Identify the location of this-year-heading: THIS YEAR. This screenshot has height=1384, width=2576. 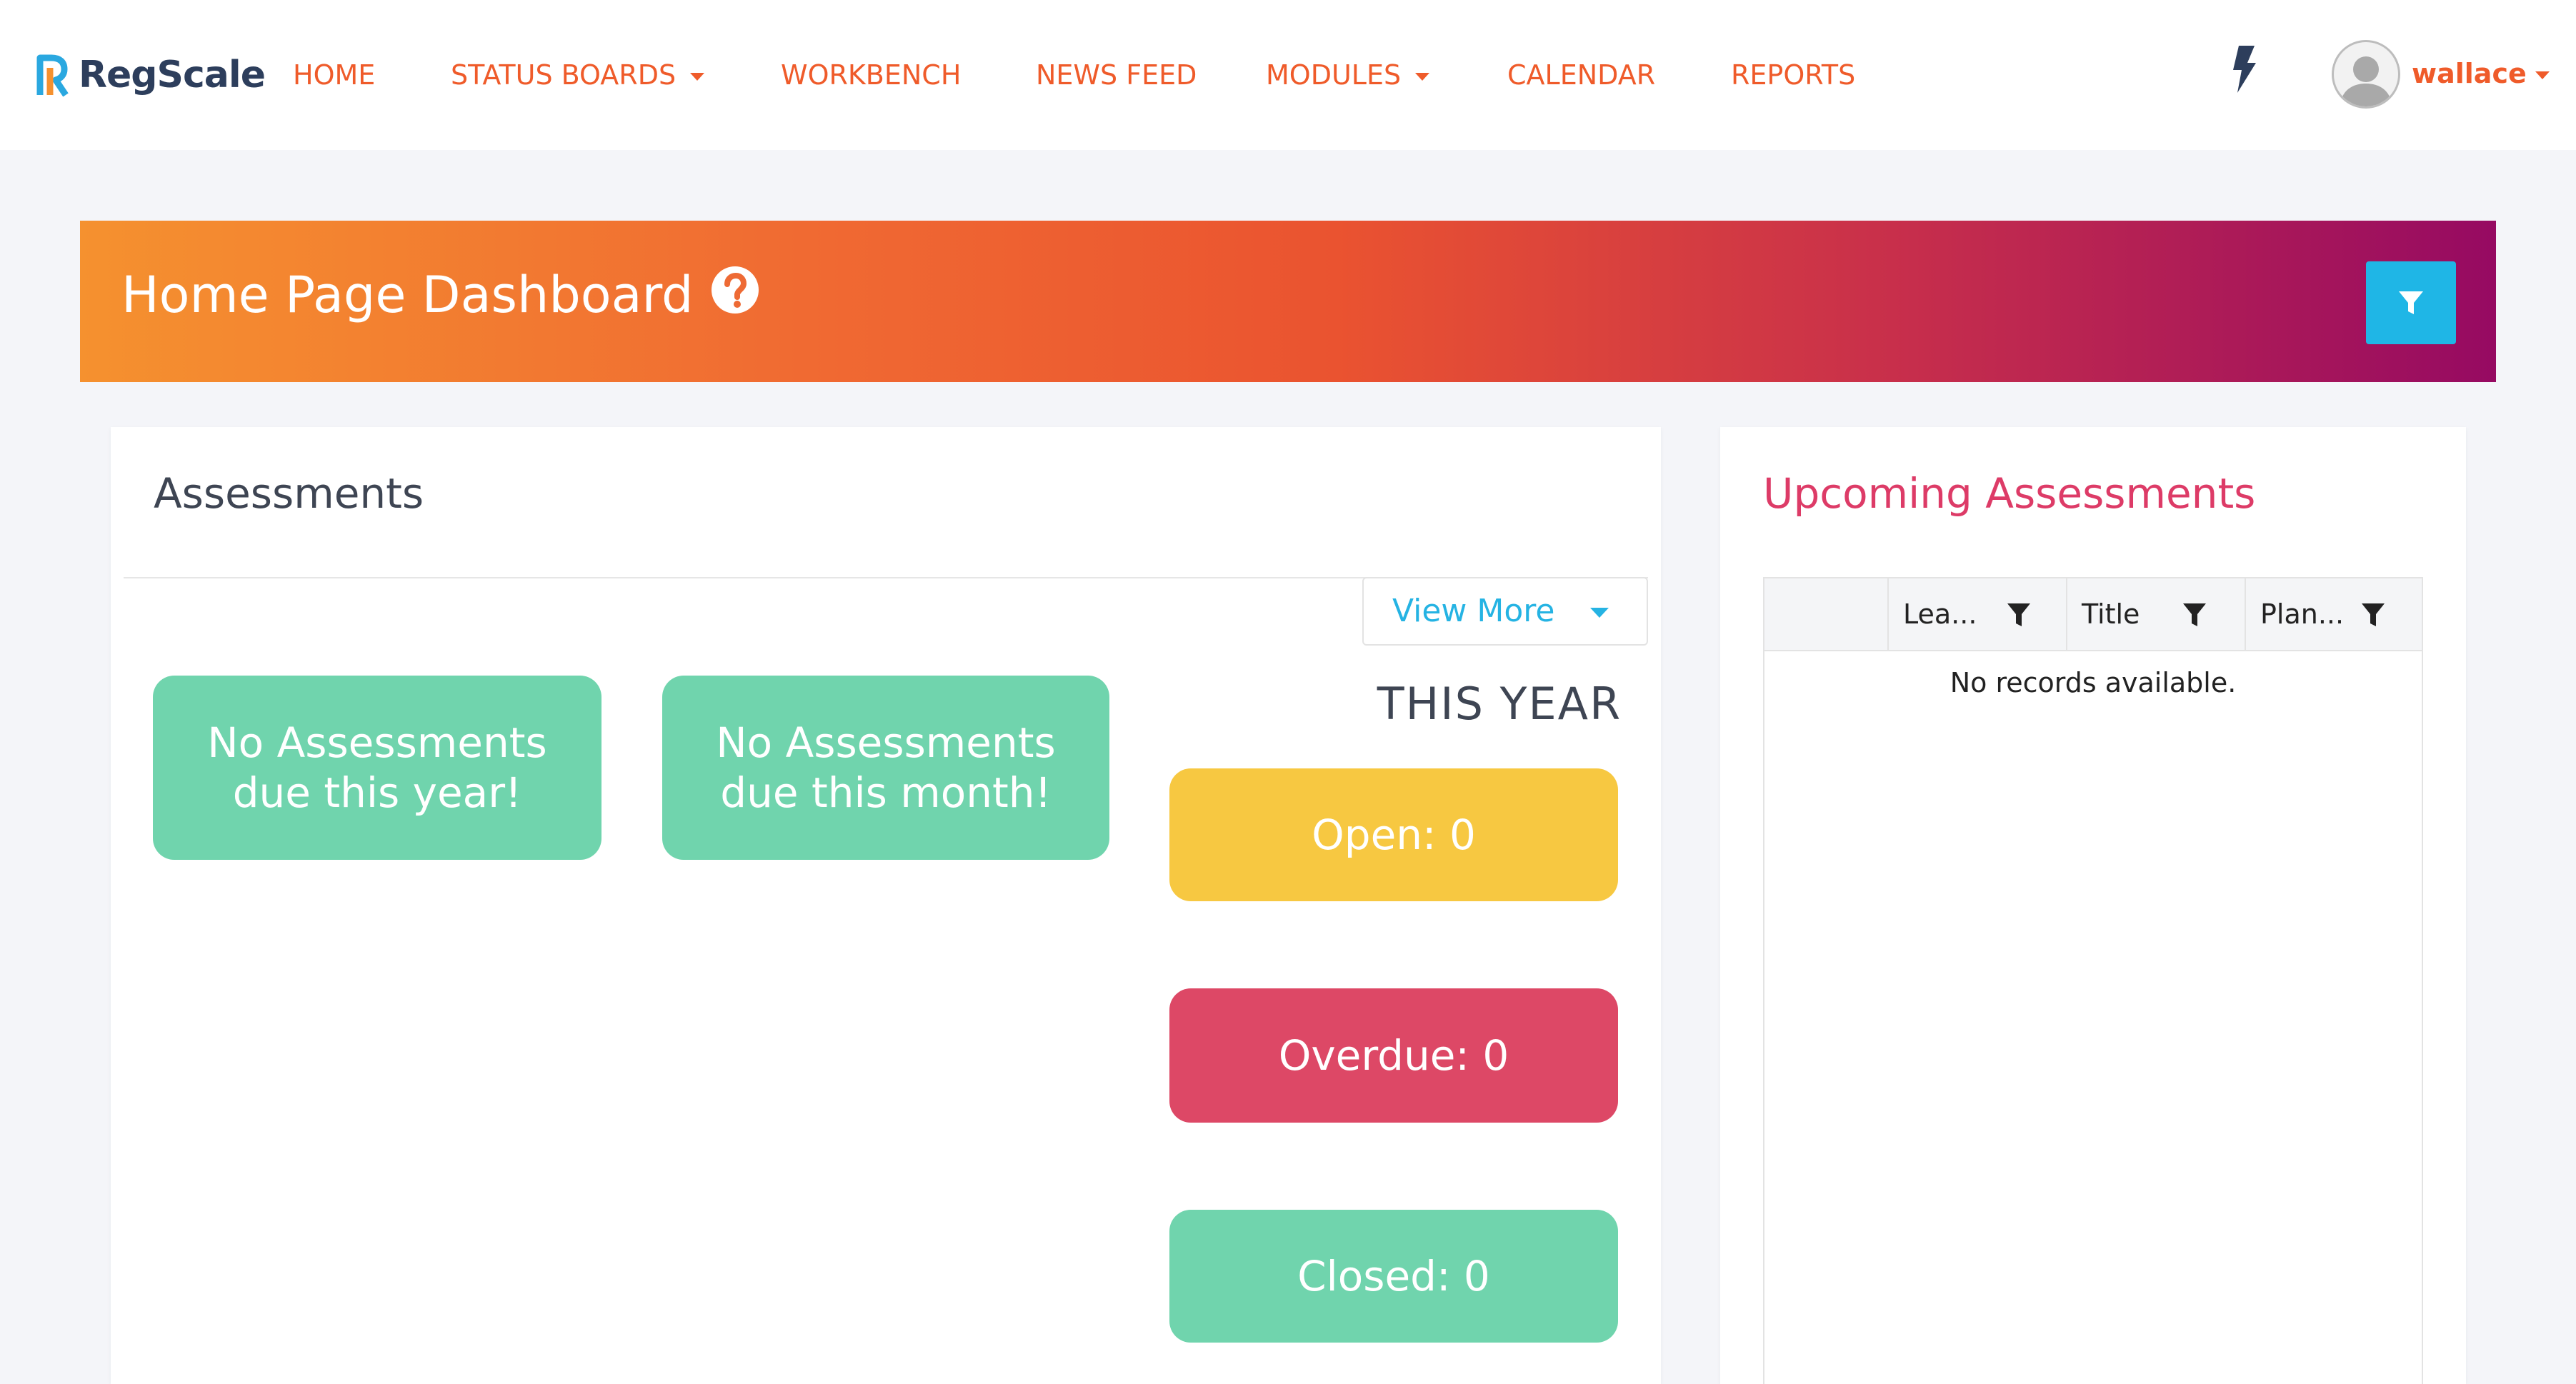
(1499, 704).